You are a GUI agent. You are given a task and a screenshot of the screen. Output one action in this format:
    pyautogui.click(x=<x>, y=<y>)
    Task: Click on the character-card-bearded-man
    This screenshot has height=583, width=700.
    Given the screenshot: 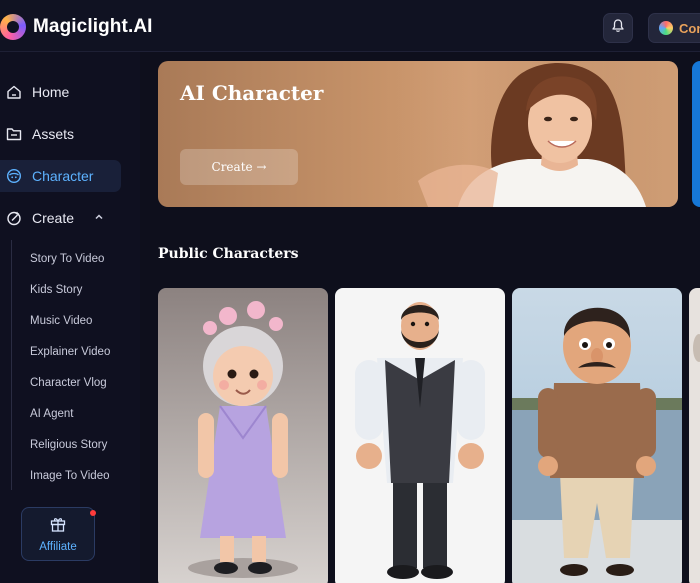 What is the action you would take?
    pyautogui.click(x=420, y=435)
    